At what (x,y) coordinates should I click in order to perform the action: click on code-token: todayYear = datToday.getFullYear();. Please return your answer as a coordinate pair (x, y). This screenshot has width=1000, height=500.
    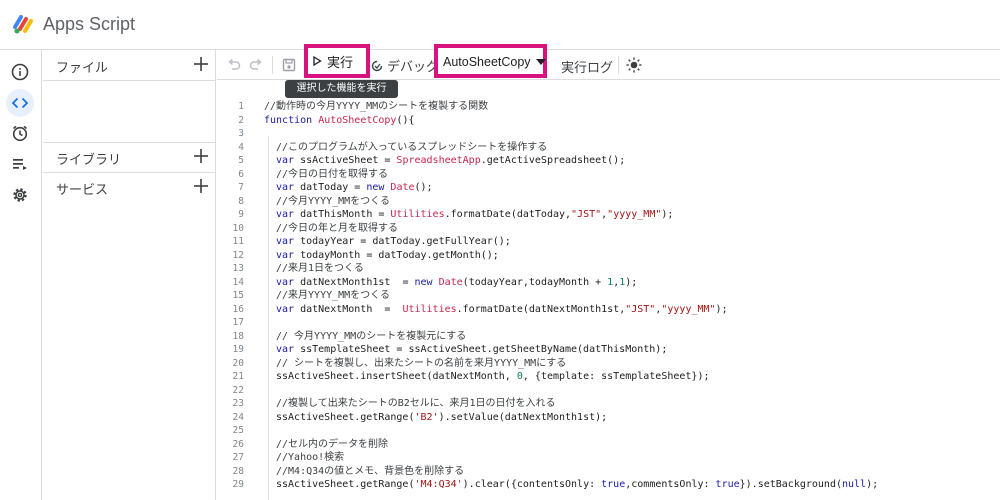
    Looking at the image, I should click on (405, 241).